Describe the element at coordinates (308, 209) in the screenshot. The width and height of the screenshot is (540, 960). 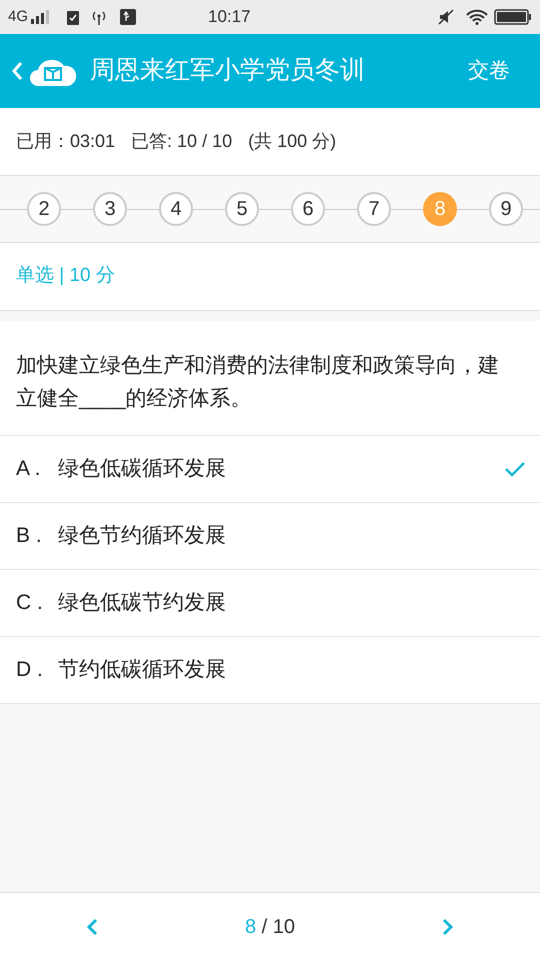
I see `question-number: 6` at that location.